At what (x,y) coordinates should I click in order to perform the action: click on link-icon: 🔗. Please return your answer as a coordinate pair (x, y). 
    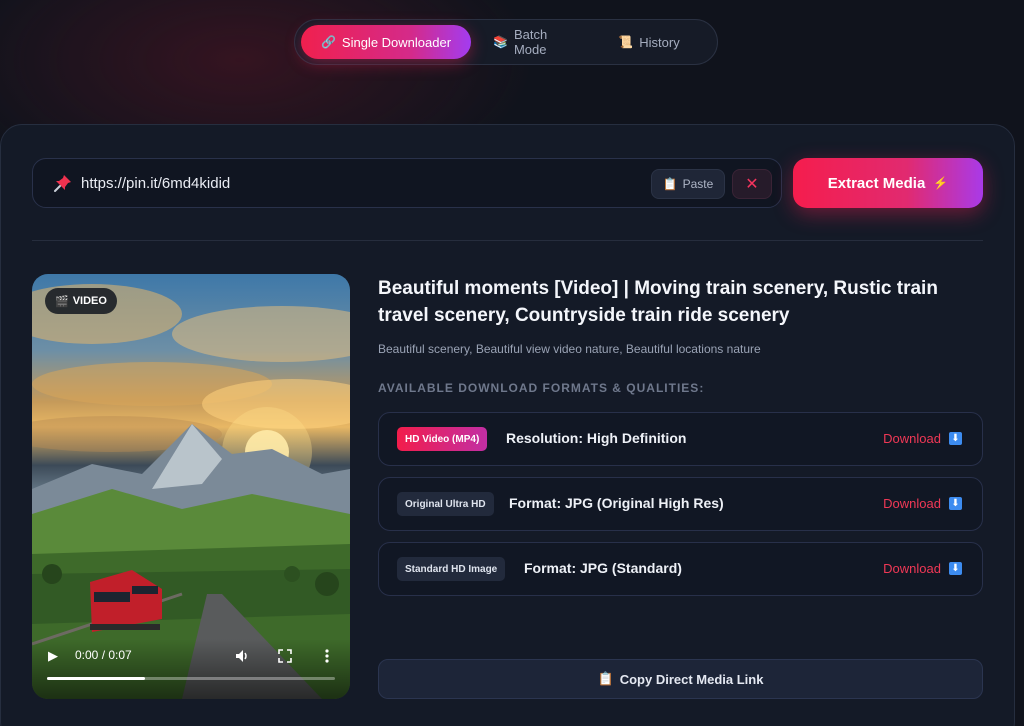
    Looking at the image, I should click on (328, 42).